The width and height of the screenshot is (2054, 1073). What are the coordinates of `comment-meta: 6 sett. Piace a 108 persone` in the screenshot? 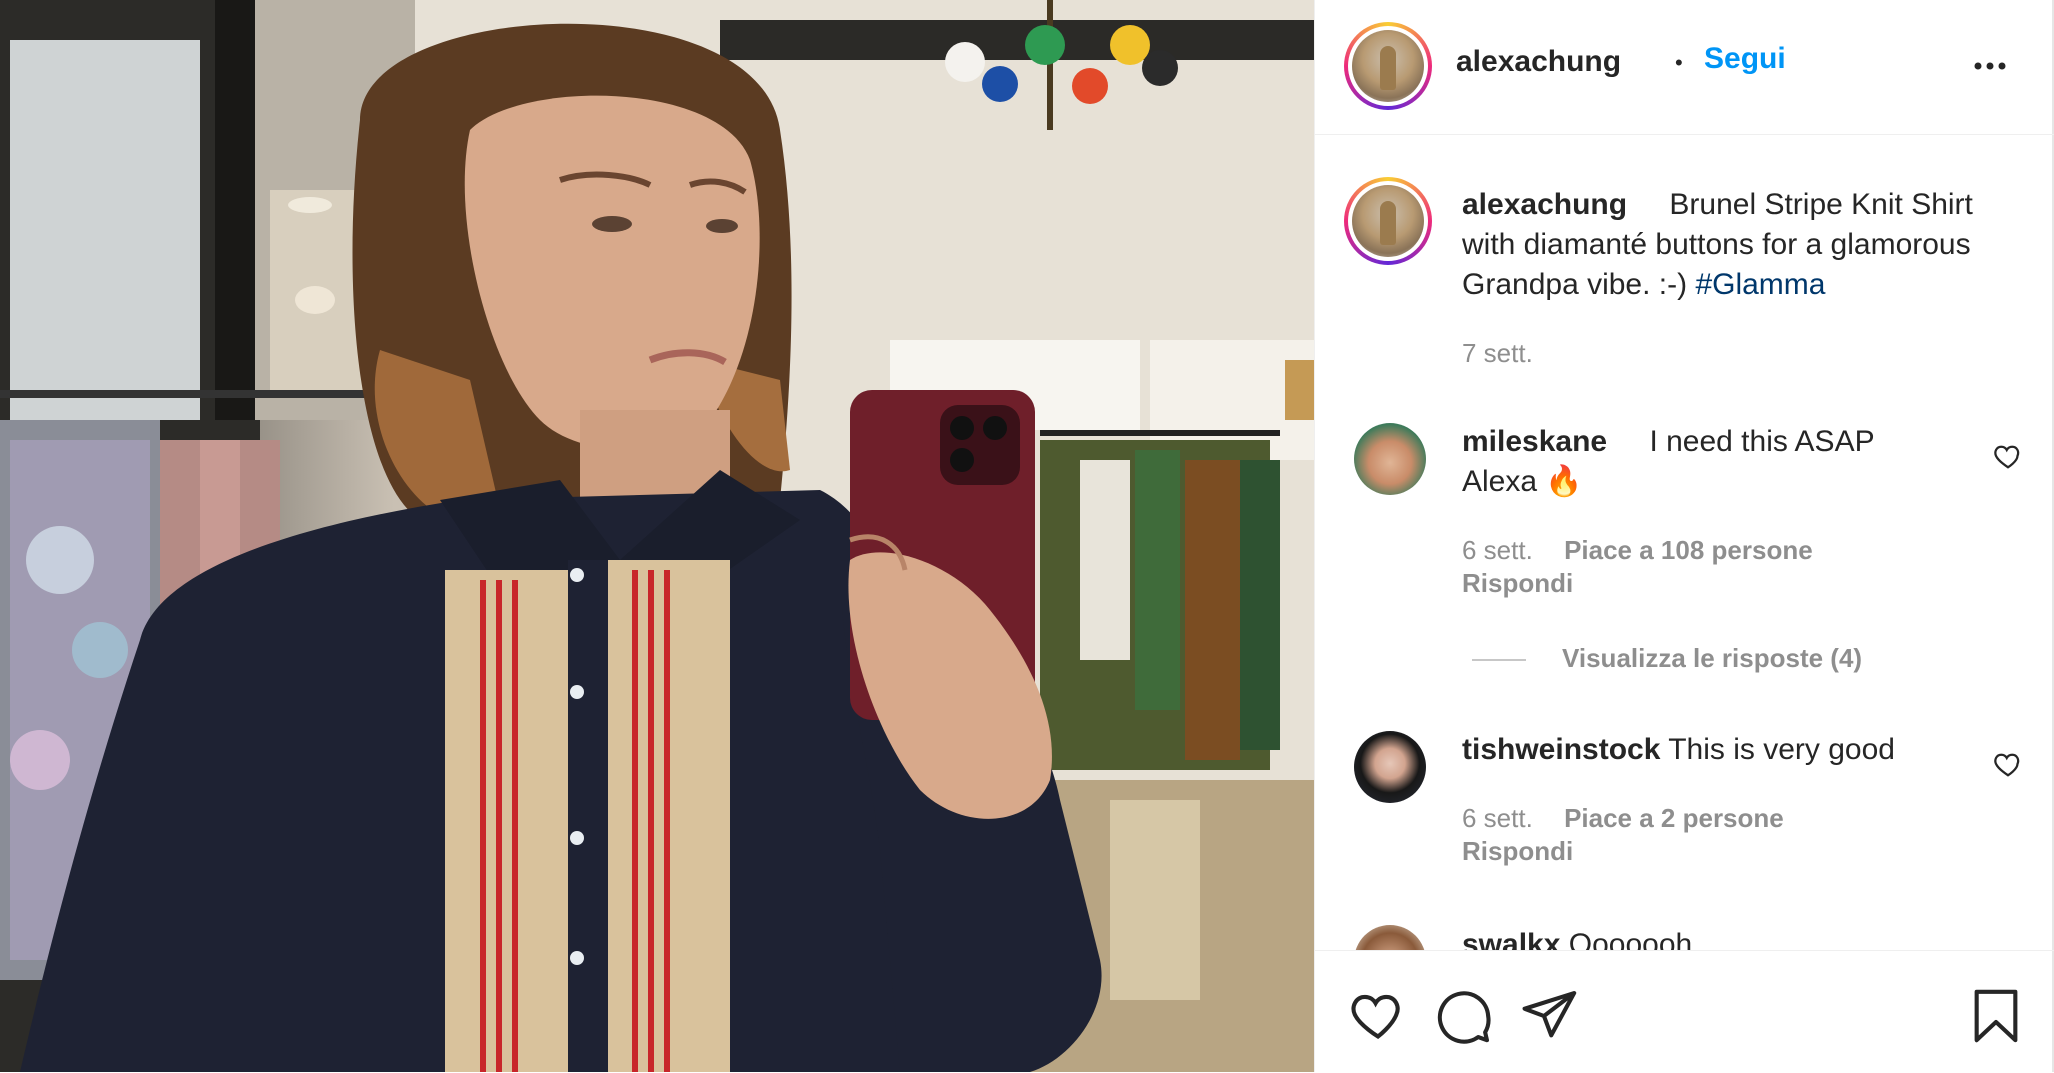 It's located at (1637, 550).